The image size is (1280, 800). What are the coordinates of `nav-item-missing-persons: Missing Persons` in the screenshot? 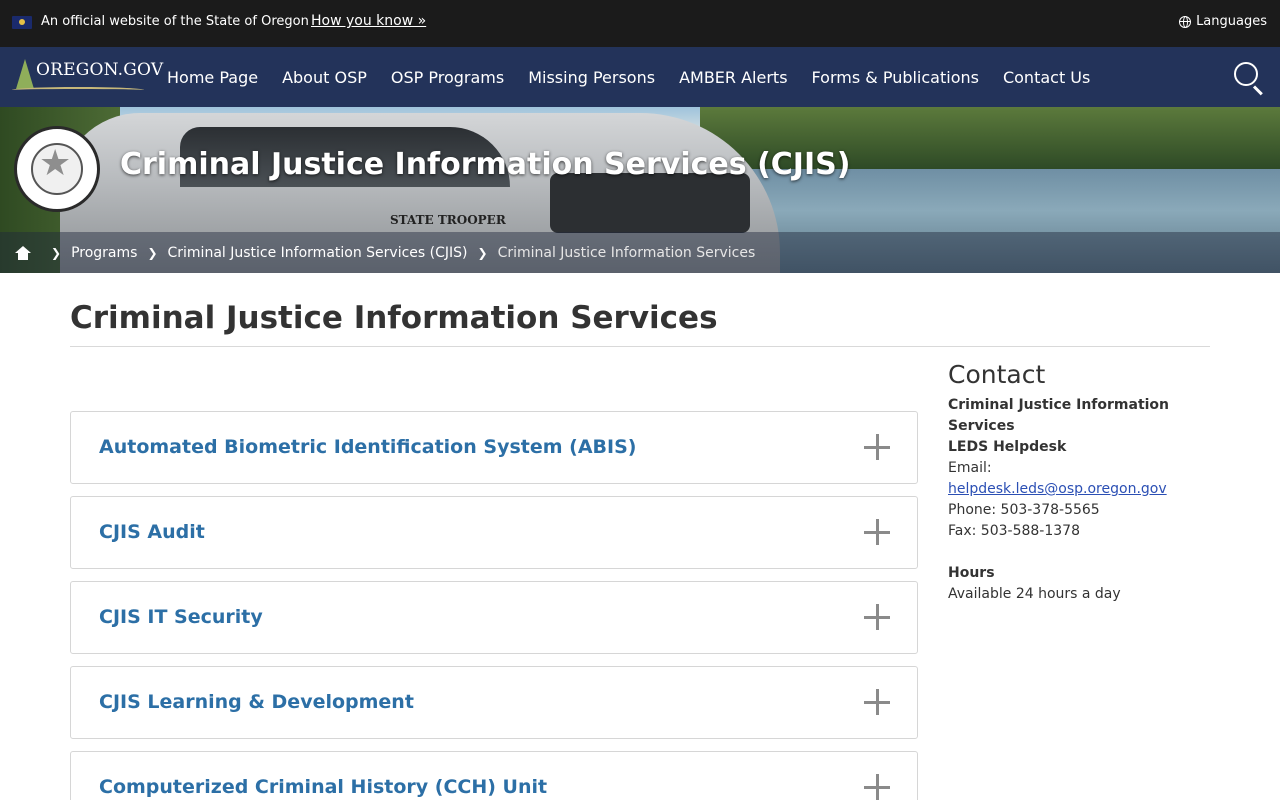 It's located at (591, 77).